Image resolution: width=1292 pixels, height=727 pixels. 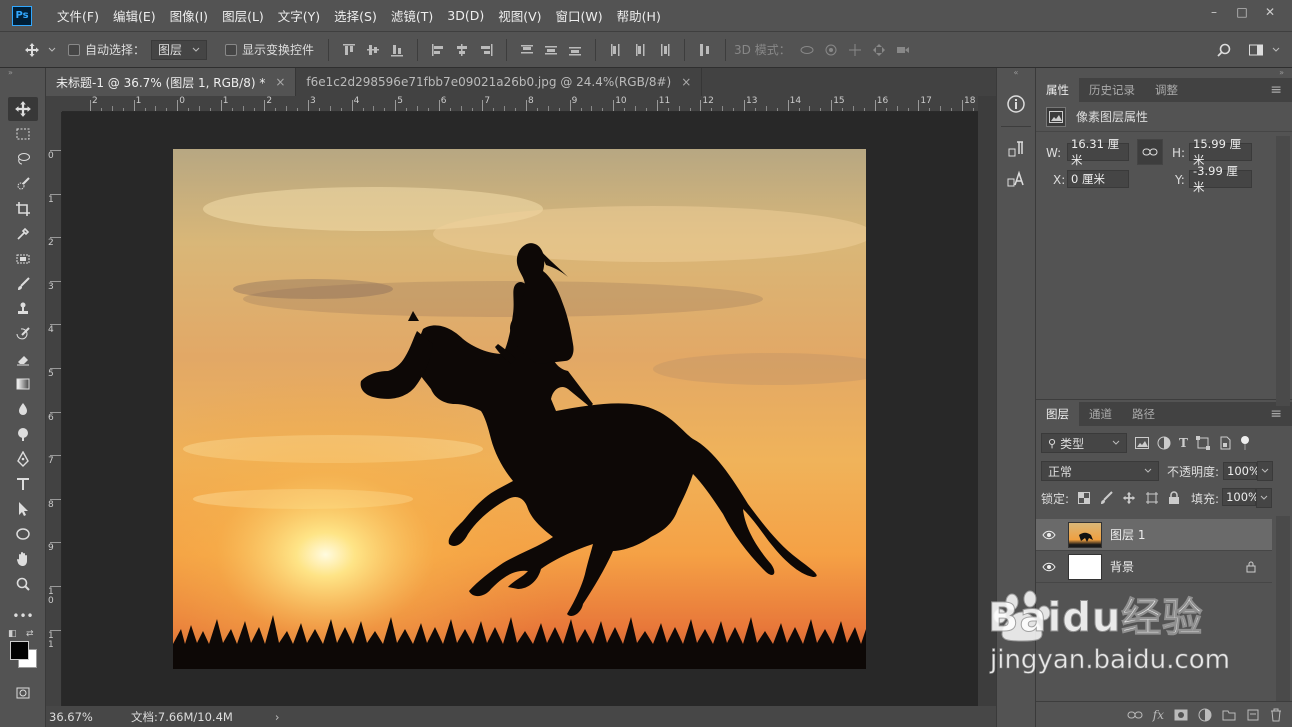 I want to click on eraser-tool-icon, so click(x=23, y=359).